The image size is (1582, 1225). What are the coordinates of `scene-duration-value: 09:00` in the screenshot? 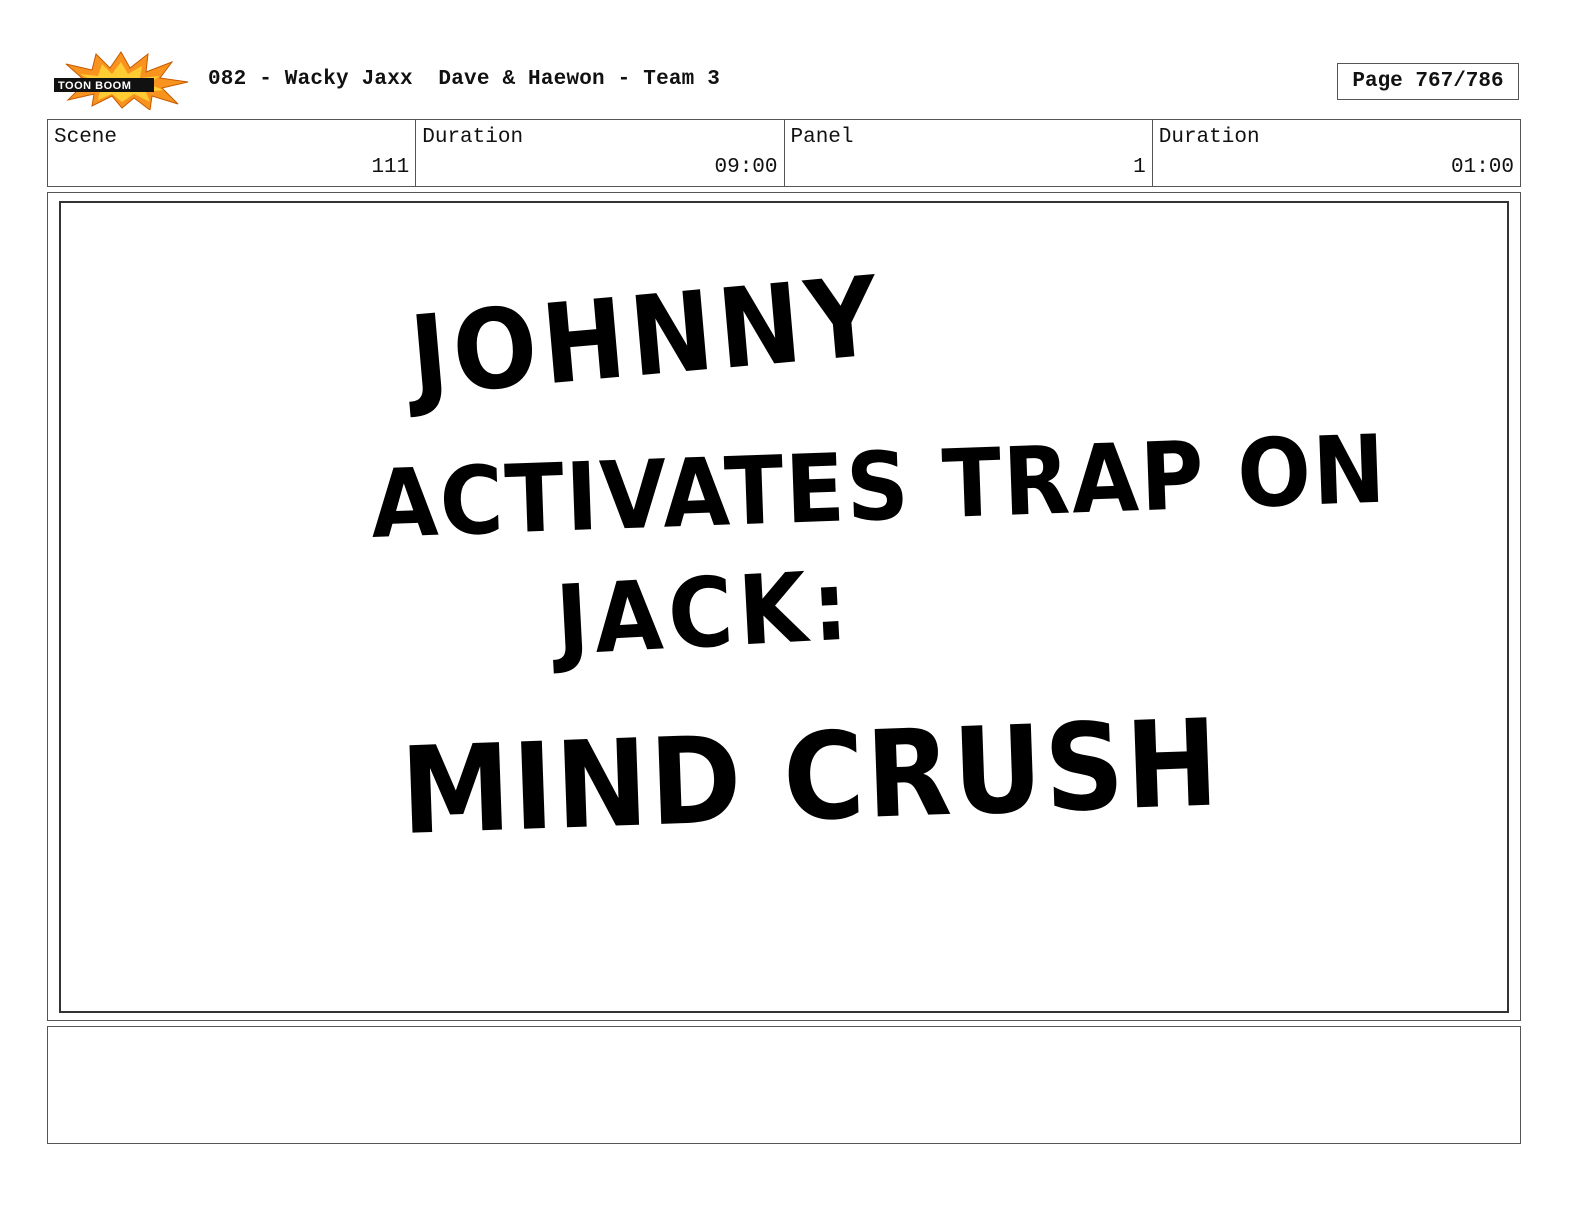 It's located at (746, 167).